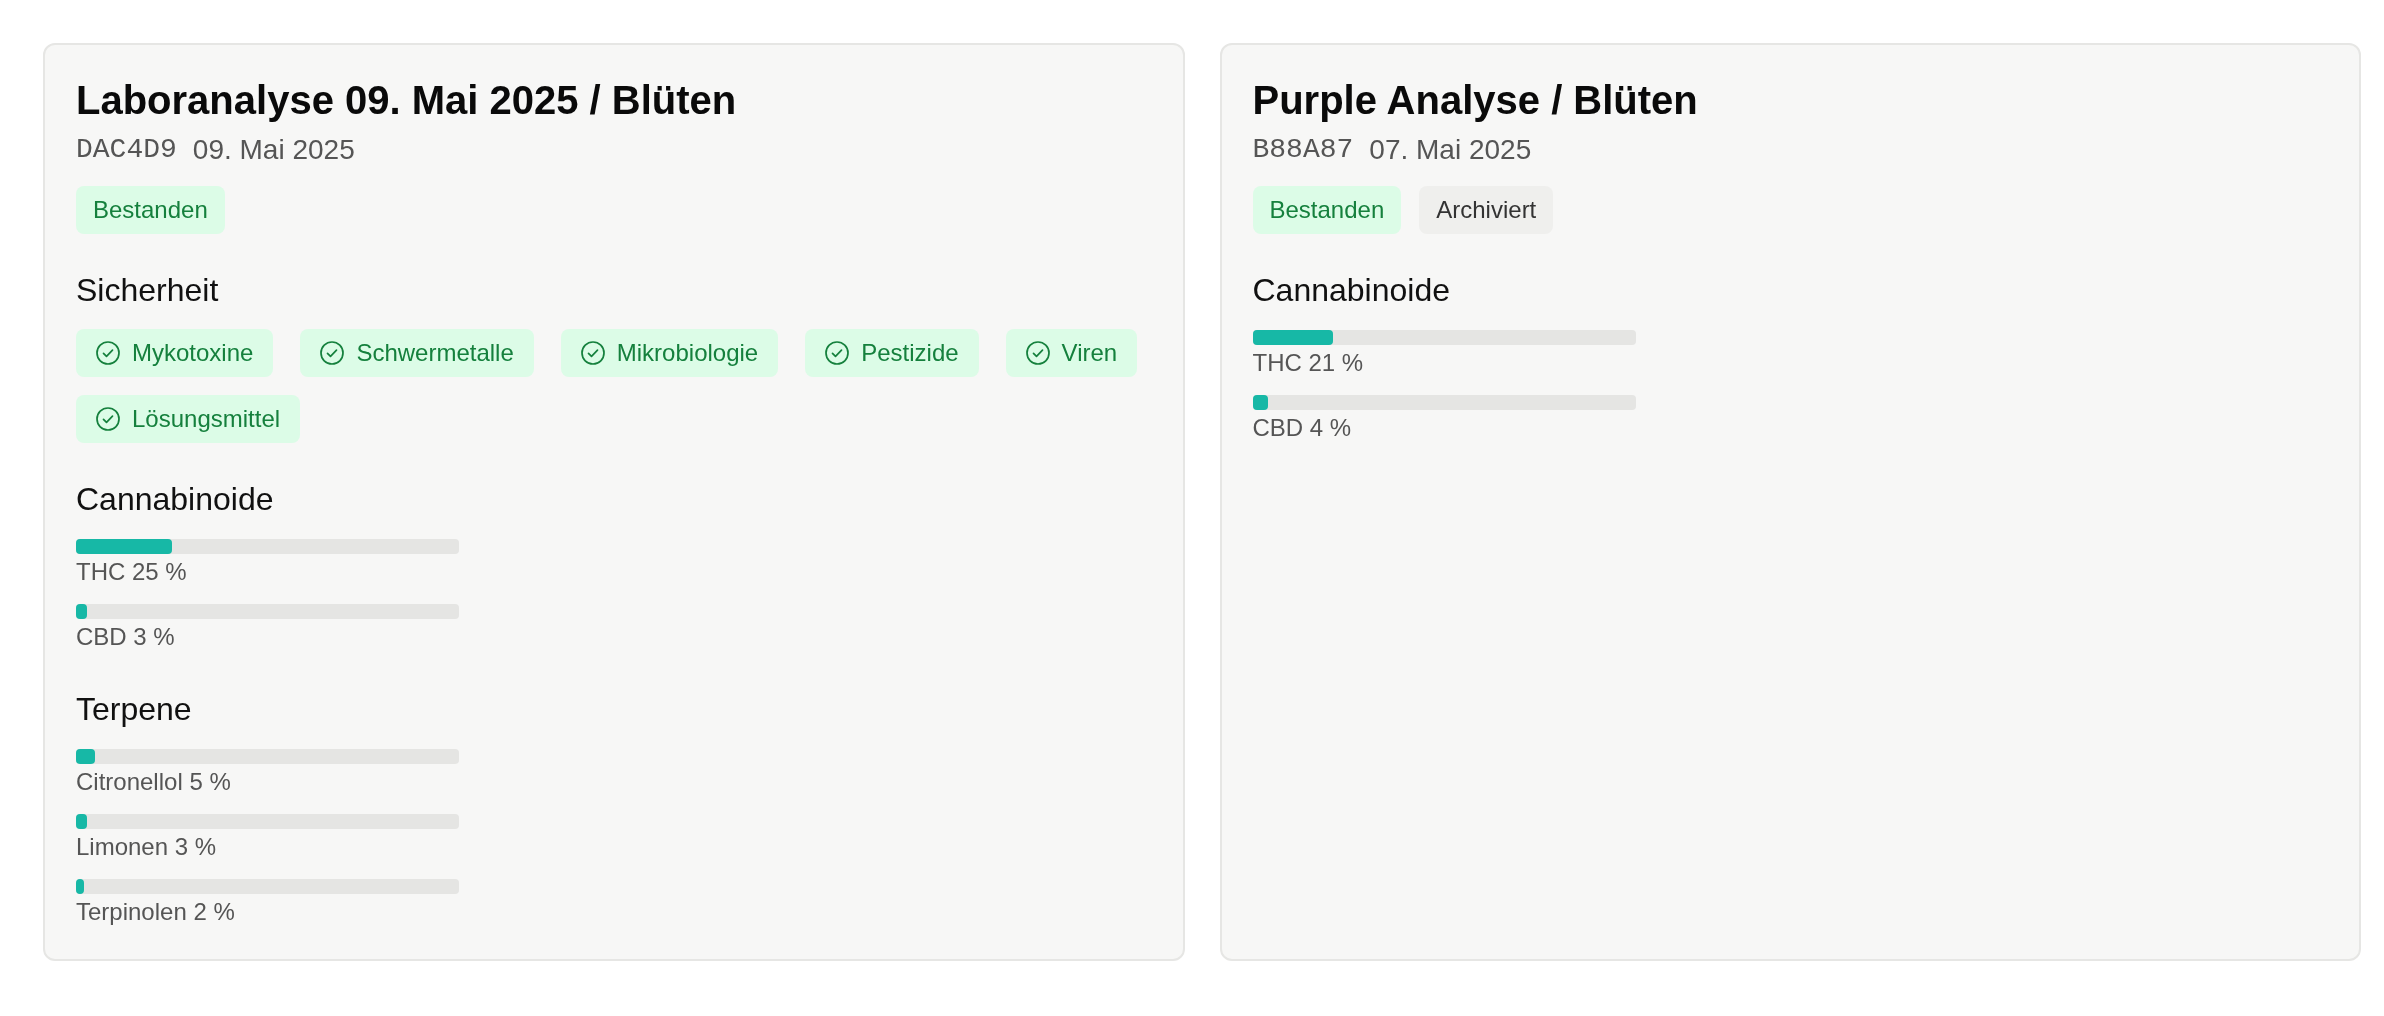 The width and height of the screenshot is (2384, 1016). What do you see at coordinates (1450, 150) in the screenshot?
I see `analysis-date: 07. Mai 2025` at bounding box center [1450, 150].